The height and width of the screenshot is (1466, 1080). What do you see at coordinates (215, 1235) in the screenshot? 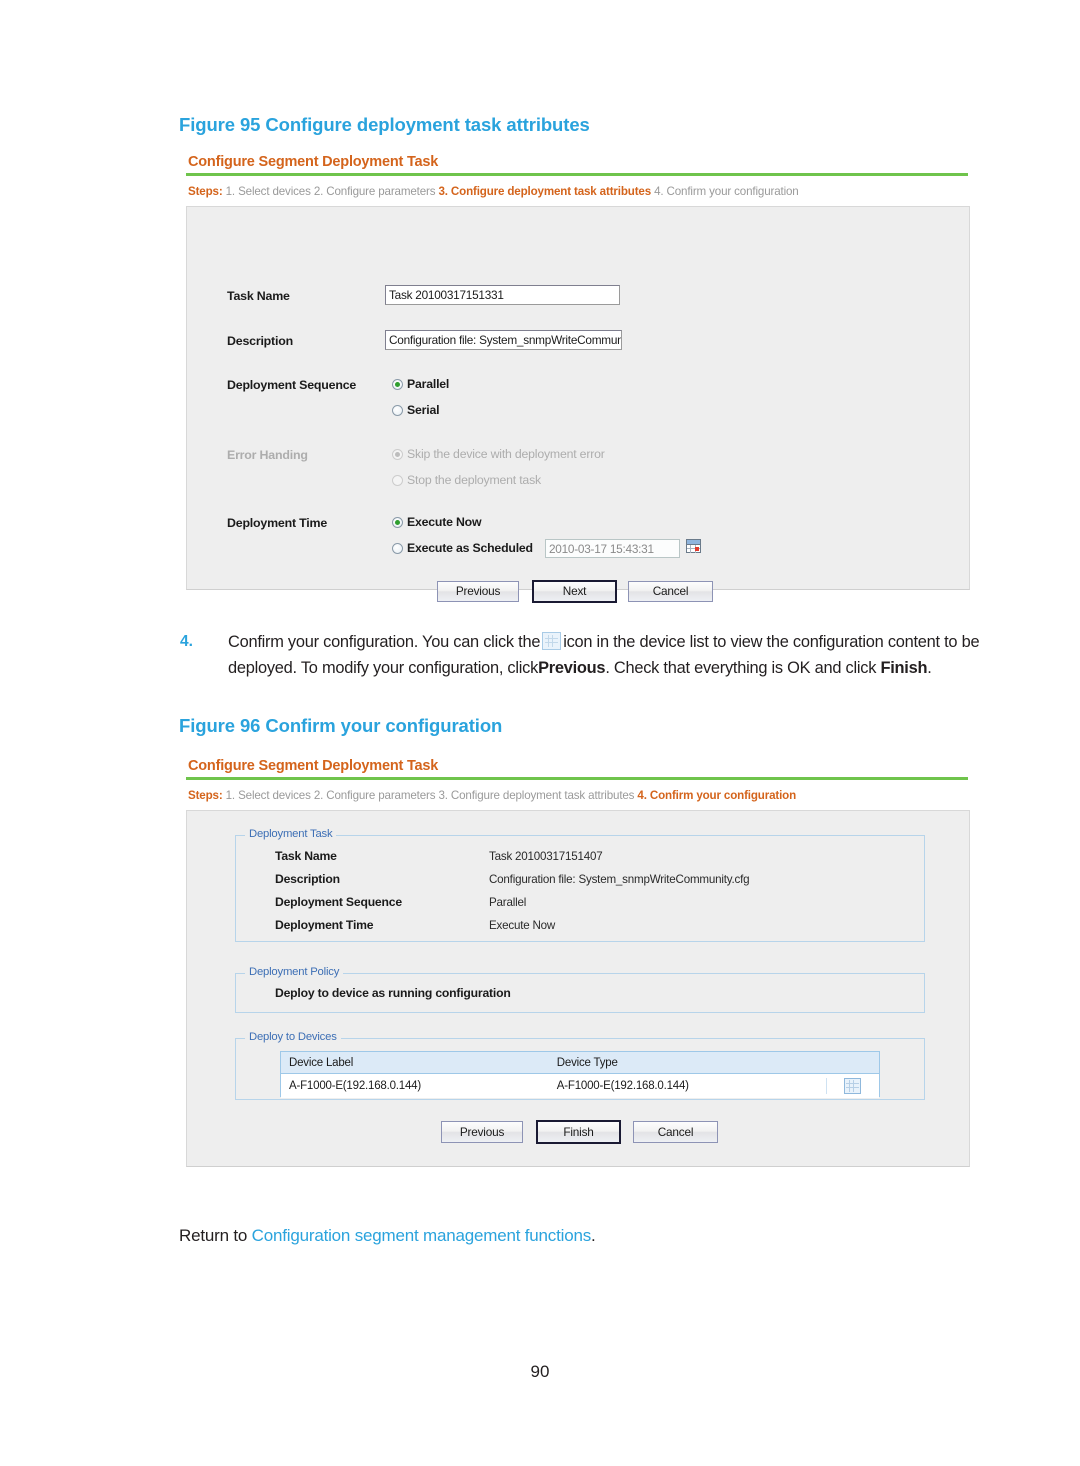
I see `return-to-prefix: Return to` at bounding box center [215, 1235].